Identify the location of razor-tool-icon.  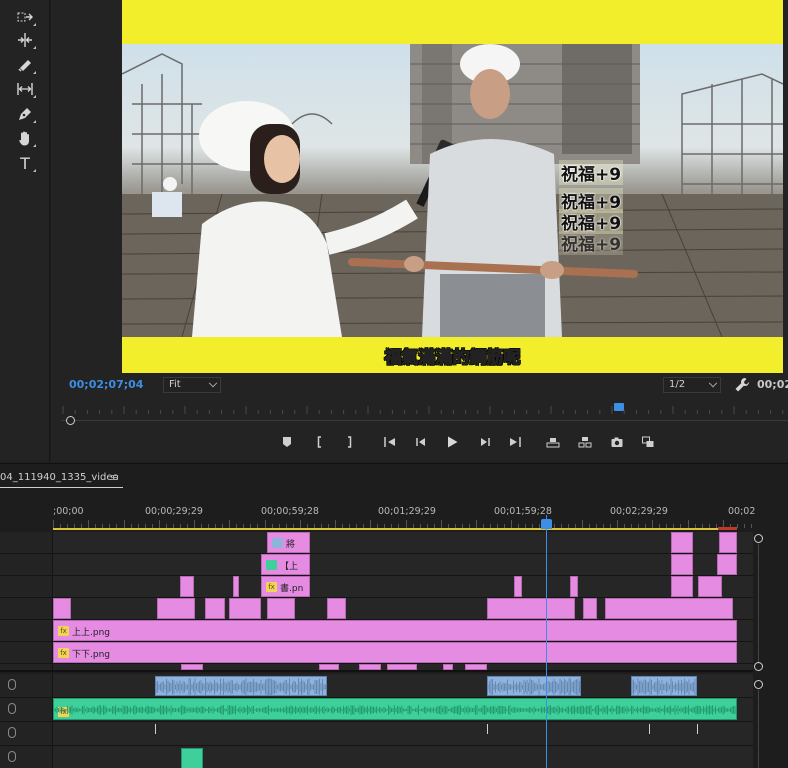
(25, 65).